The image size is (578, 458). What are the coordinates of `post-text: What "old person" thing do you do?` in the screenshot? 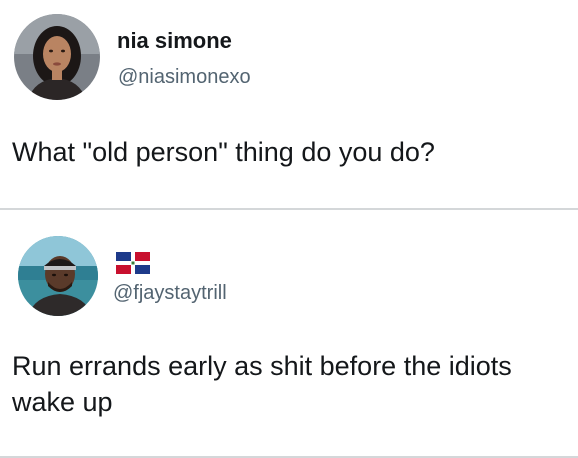 It's located at (223, 152).